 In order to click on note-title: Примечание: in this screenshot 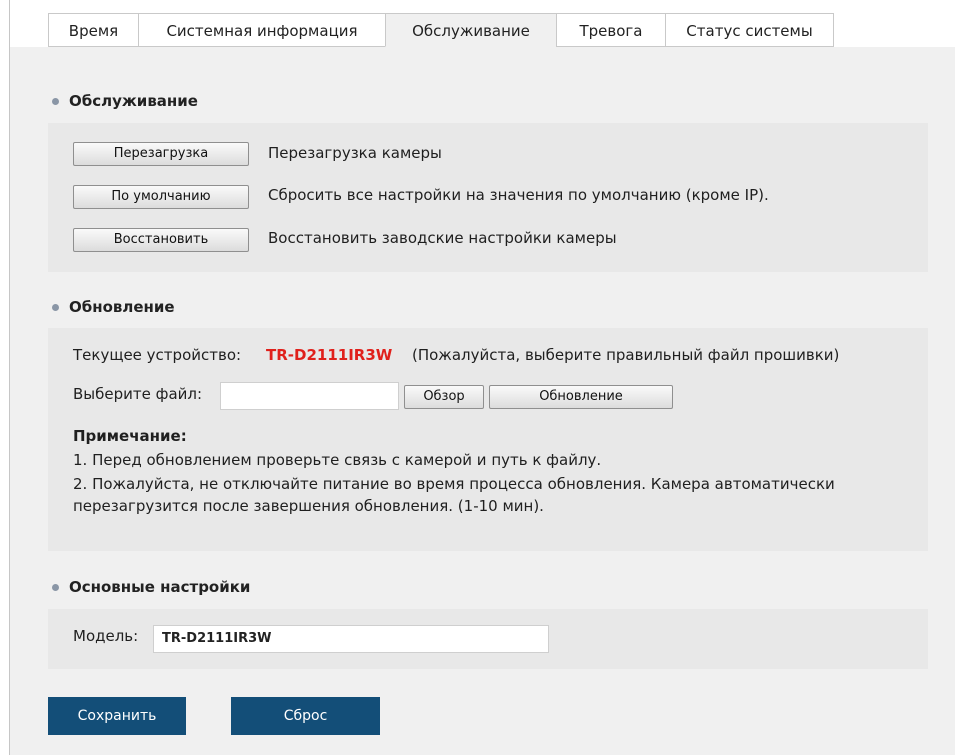, I will do `click(130, 436)`.